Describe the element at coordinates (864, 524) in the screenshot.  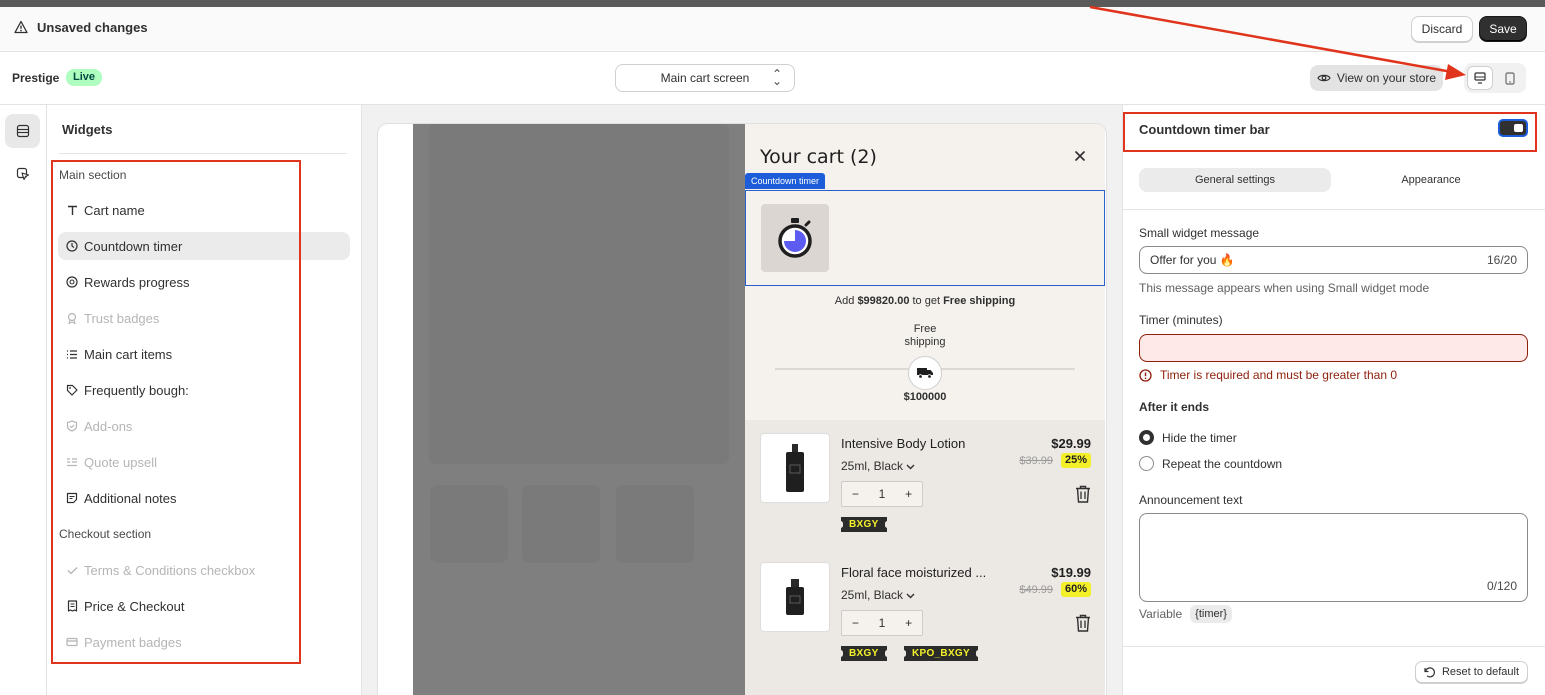
I see `coupon-tag: BXGY` at that location.